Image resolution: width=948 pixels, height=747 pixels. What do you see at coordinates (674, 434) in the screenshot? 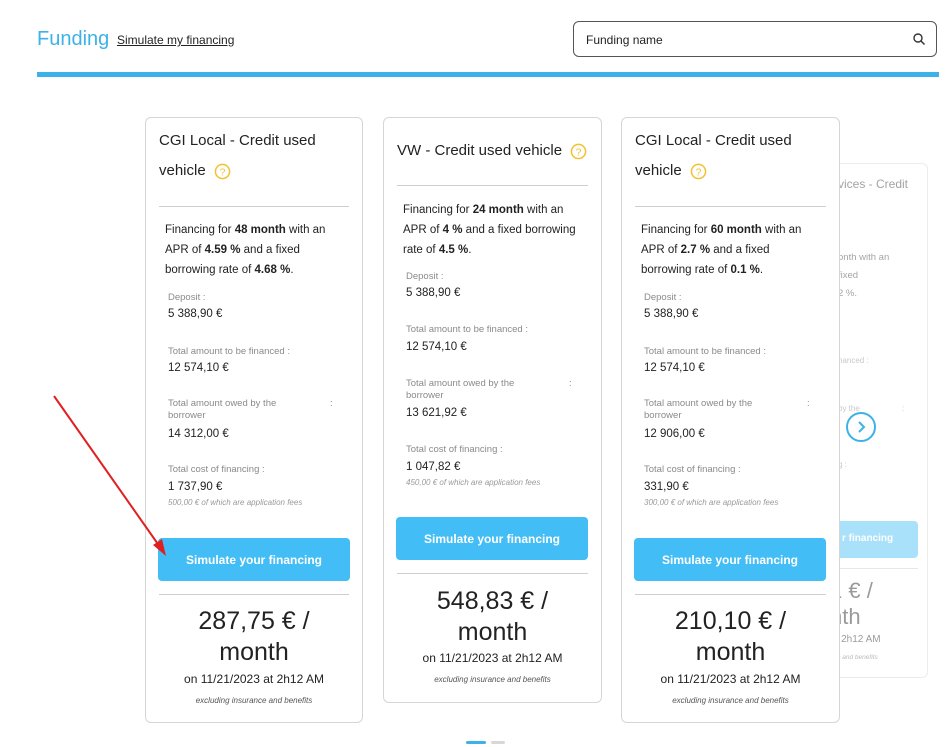
I see `total-owed-value: 12 906,00 €` at bounding box center [674, 434].